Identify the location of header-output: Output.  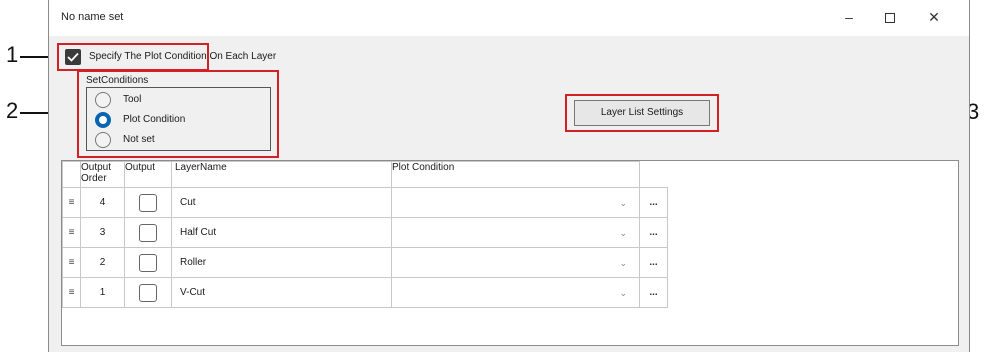
(148, 174).